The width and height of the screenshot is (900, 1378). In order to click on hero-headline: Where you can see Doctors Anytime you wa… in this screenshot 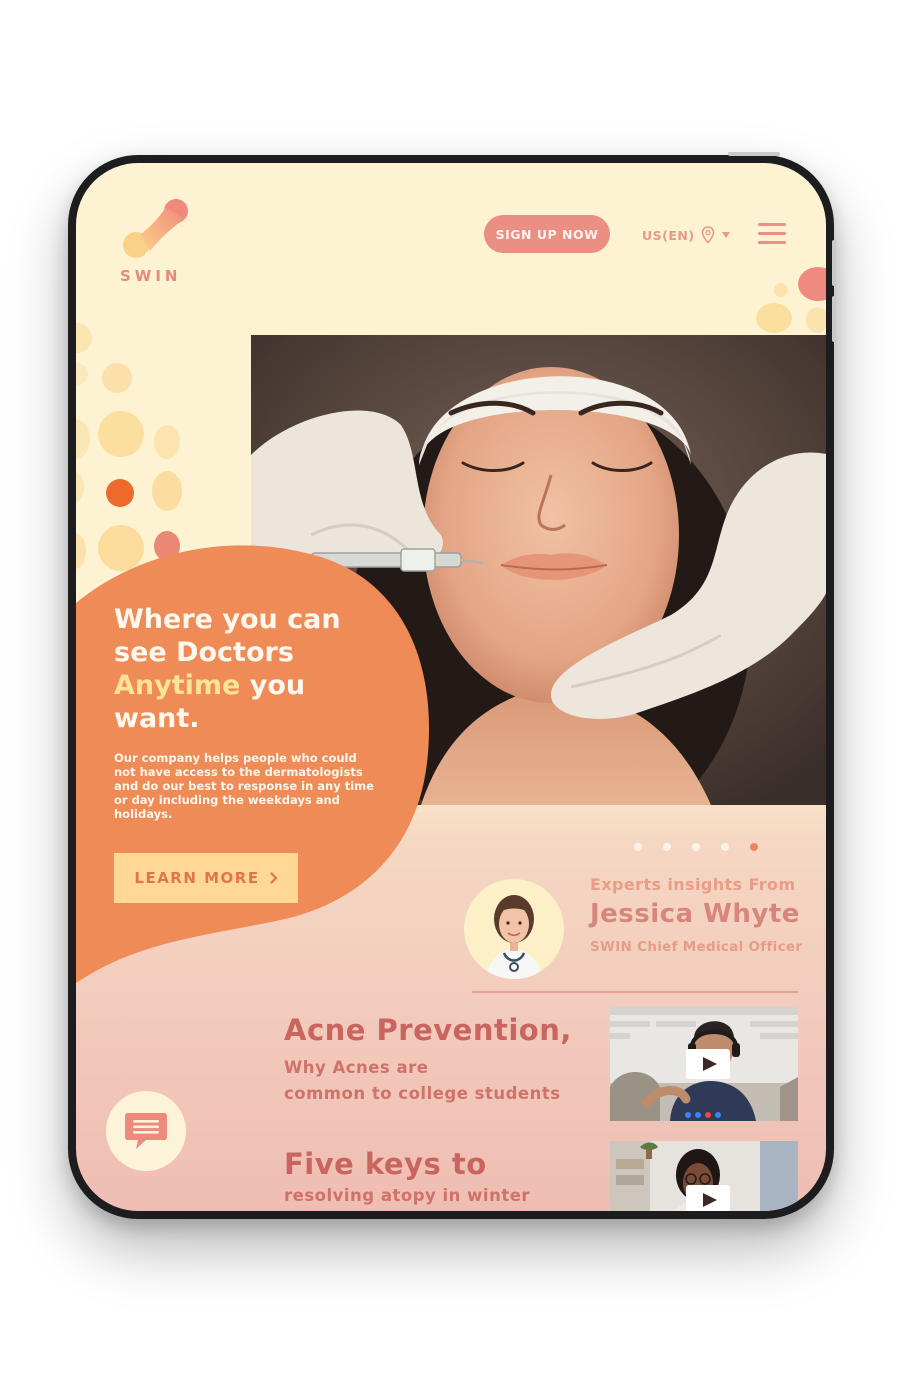, I will do `click(244, 669)`.